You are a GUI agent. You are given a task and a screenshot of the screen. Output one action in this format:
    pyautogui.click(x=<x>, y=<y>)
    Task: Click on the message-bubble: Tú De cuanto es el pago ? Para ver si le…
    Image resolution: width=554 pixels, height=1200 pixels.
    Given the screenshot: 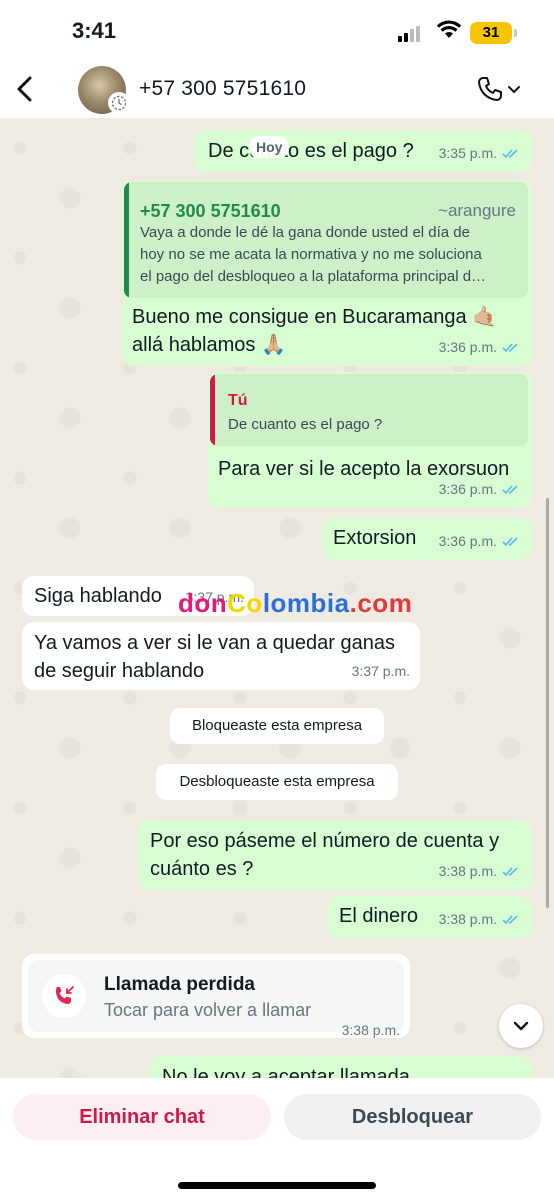 What is the action you would take?
    pyautogui.click(x=370, y=440)
    